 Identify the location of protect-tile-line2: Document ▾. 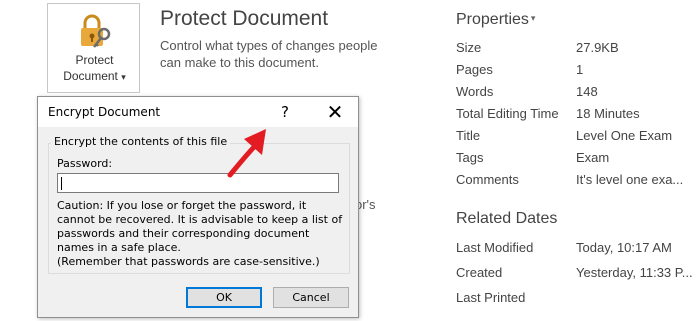
(94, 76).